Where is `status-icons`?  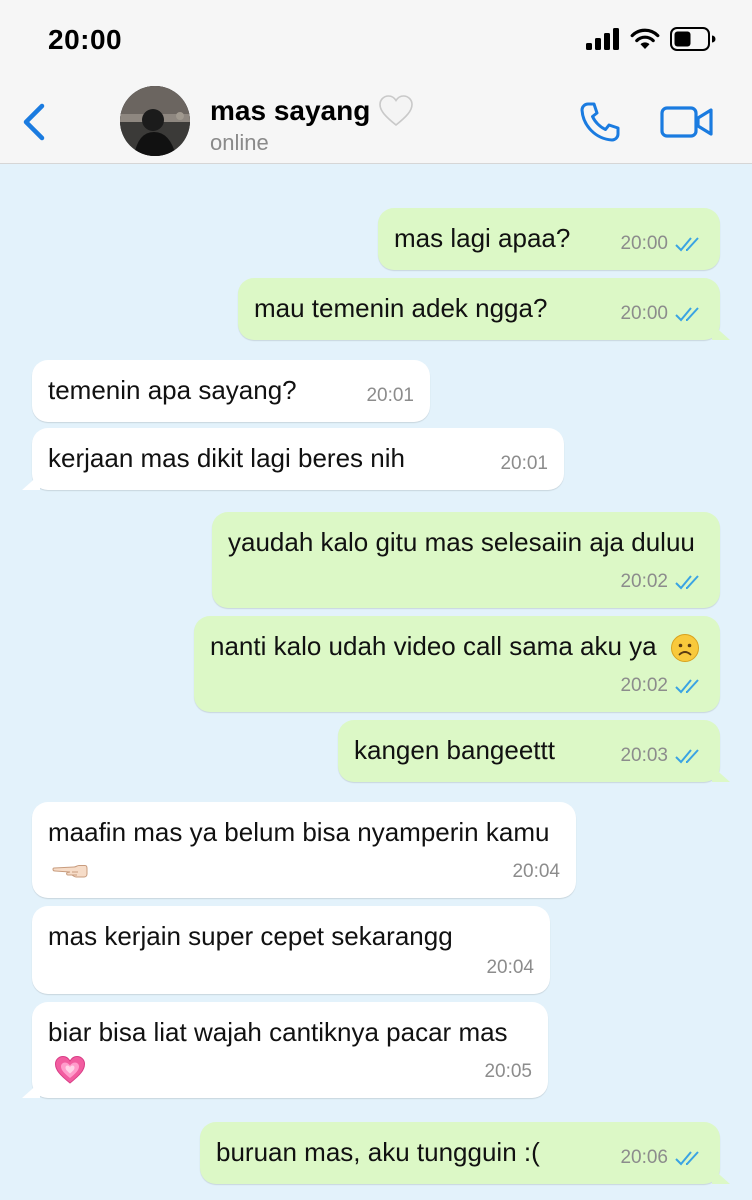 status-icons is located at coordinates (651, 39).